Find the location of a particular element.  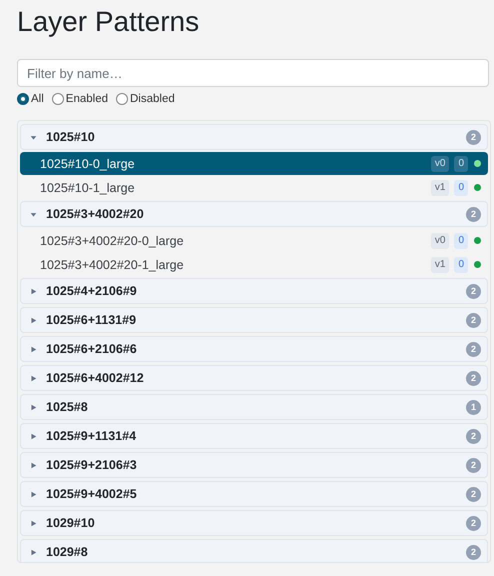

group-name: 1025#4+2106#9 is located at coordinates (92, 291).